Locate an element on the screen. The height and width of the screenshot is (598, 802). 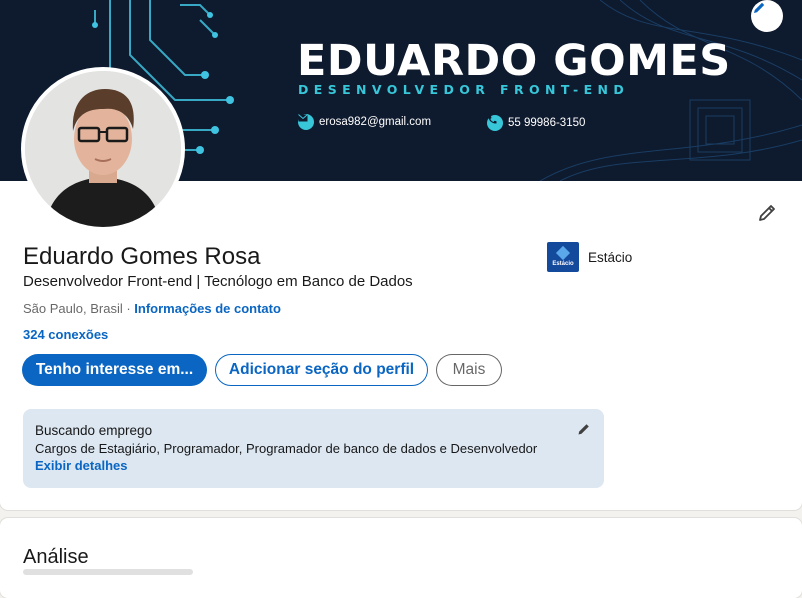
banner-email-text: erosa982@gmail.com is located at coordinates (375, 122).